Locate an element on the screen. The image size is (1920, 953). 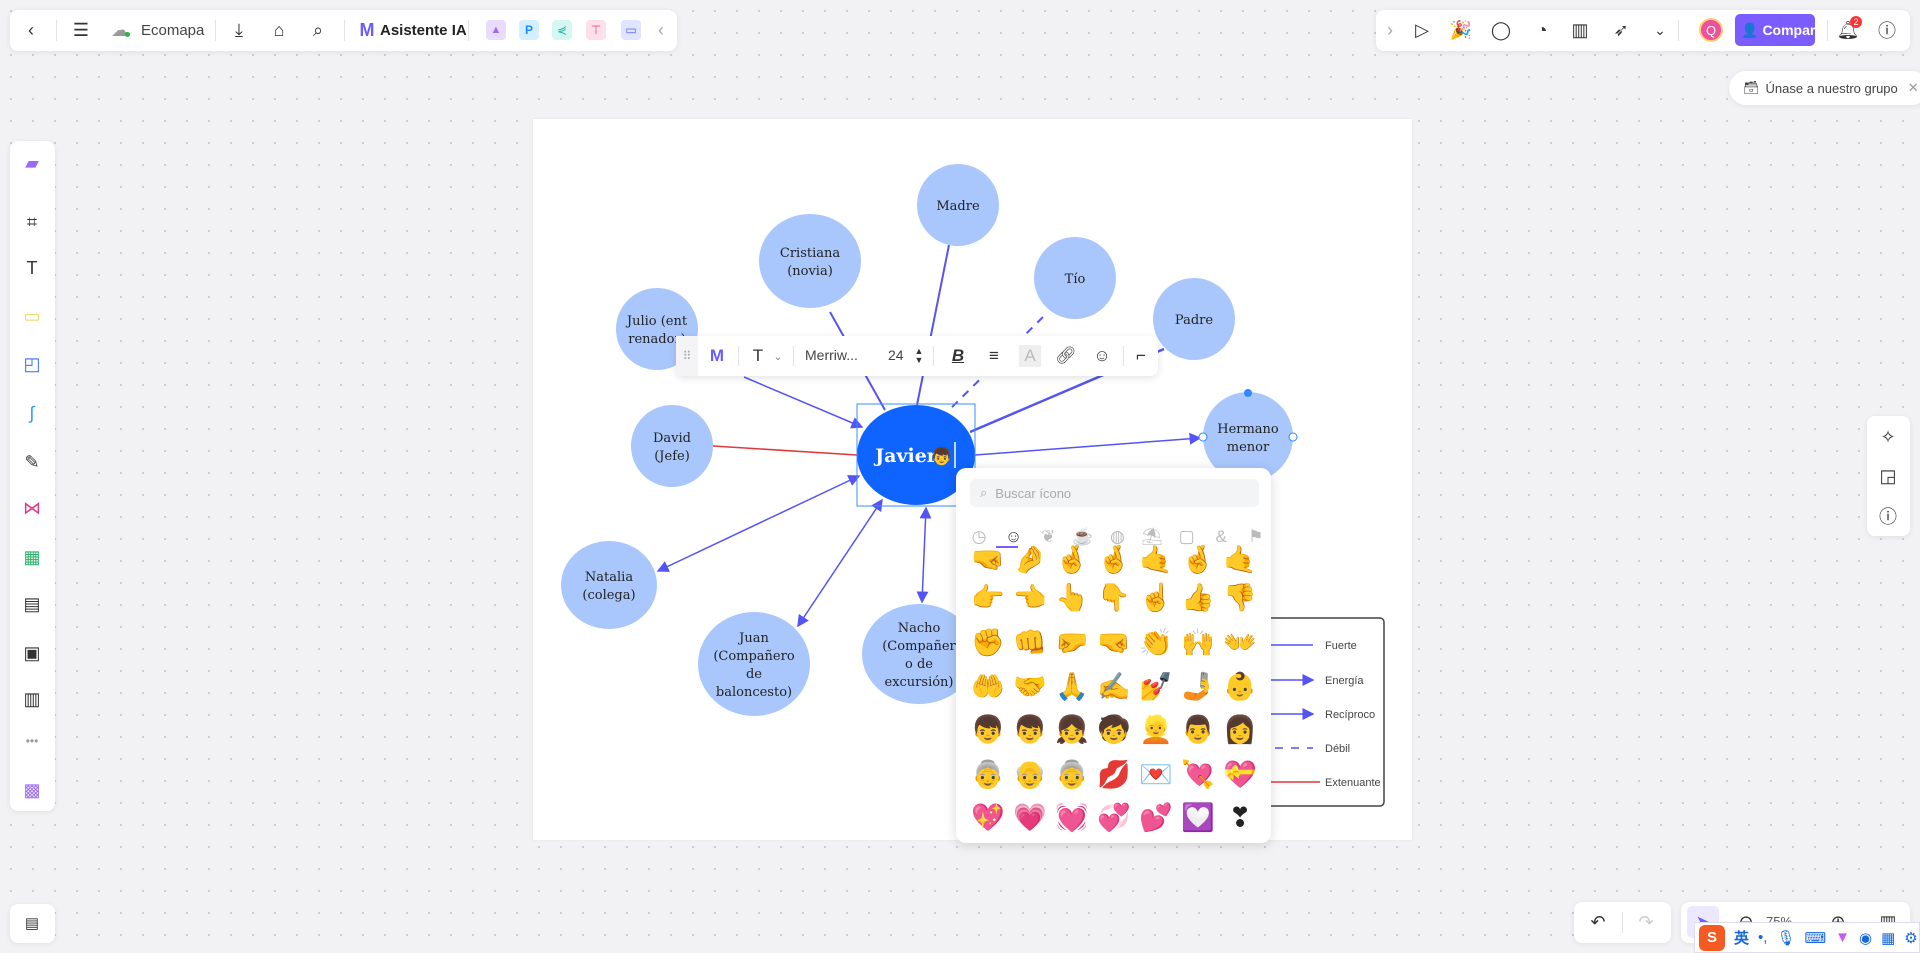
kanban-icon: ▥ is located at coordinates (32, 699).